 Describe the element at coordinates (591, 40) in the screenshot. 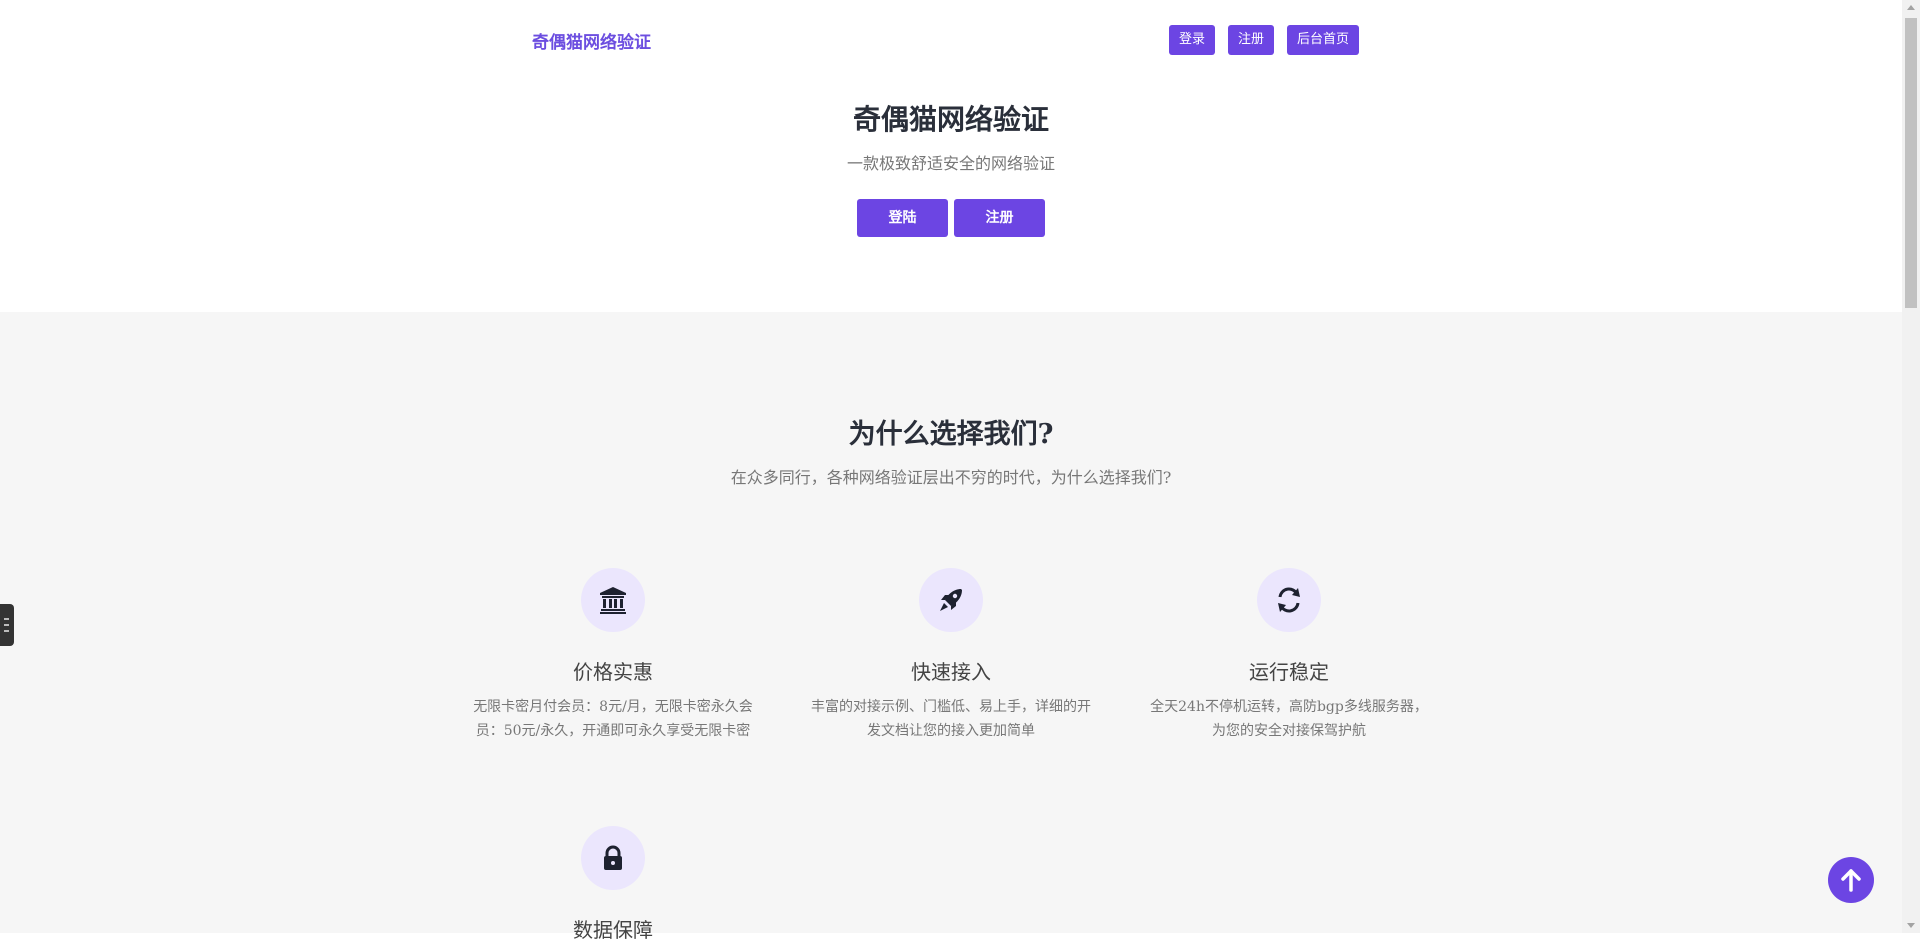

I see `brand-logo-text: 奇偶猫网络验证` at that location.